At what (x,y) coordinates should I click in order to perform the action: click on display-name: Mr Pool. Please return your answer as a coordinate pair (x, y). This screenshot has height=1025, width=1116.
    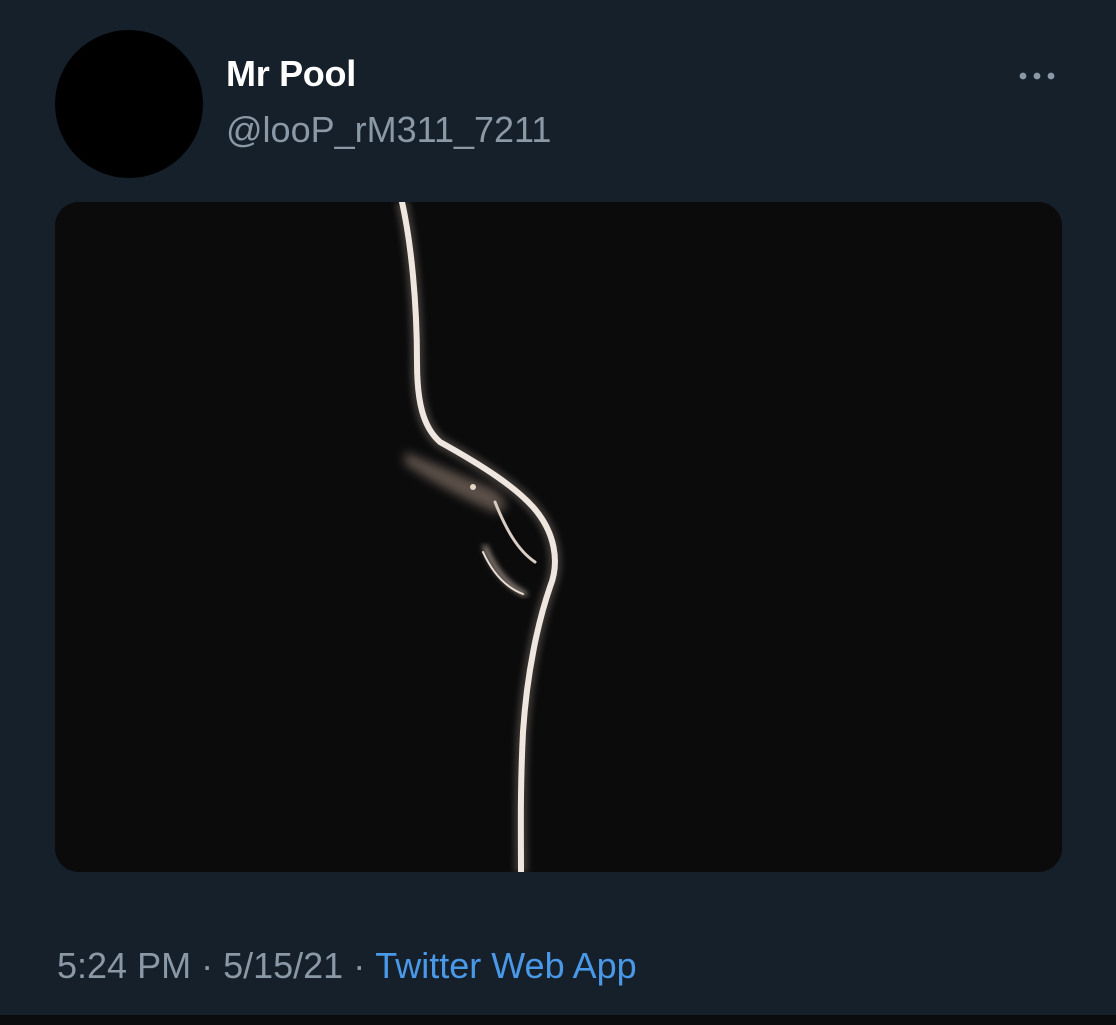
    Looking at the image, I should click on (388, 74).